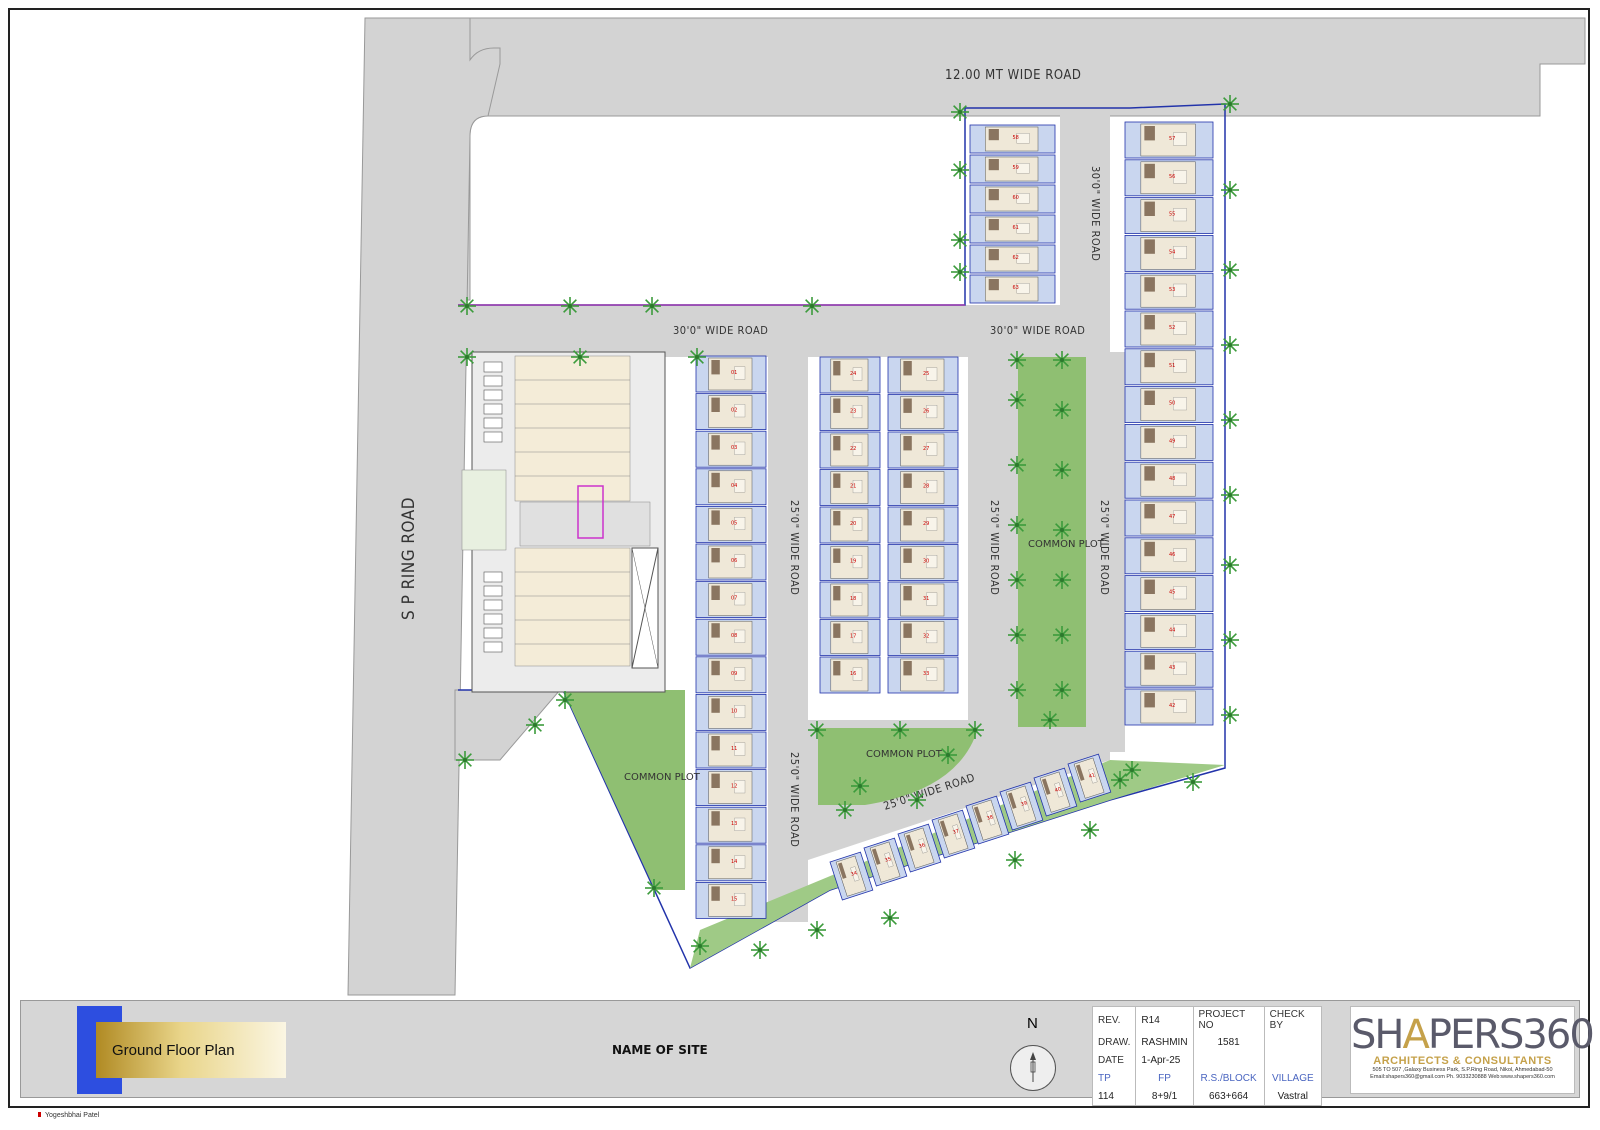 This screenshot has width=1600, height=1130. What do you see at coordinates (1172, 630) in the screenshot?
I see `unit-number: 44` at bounding box center [1172, 630].